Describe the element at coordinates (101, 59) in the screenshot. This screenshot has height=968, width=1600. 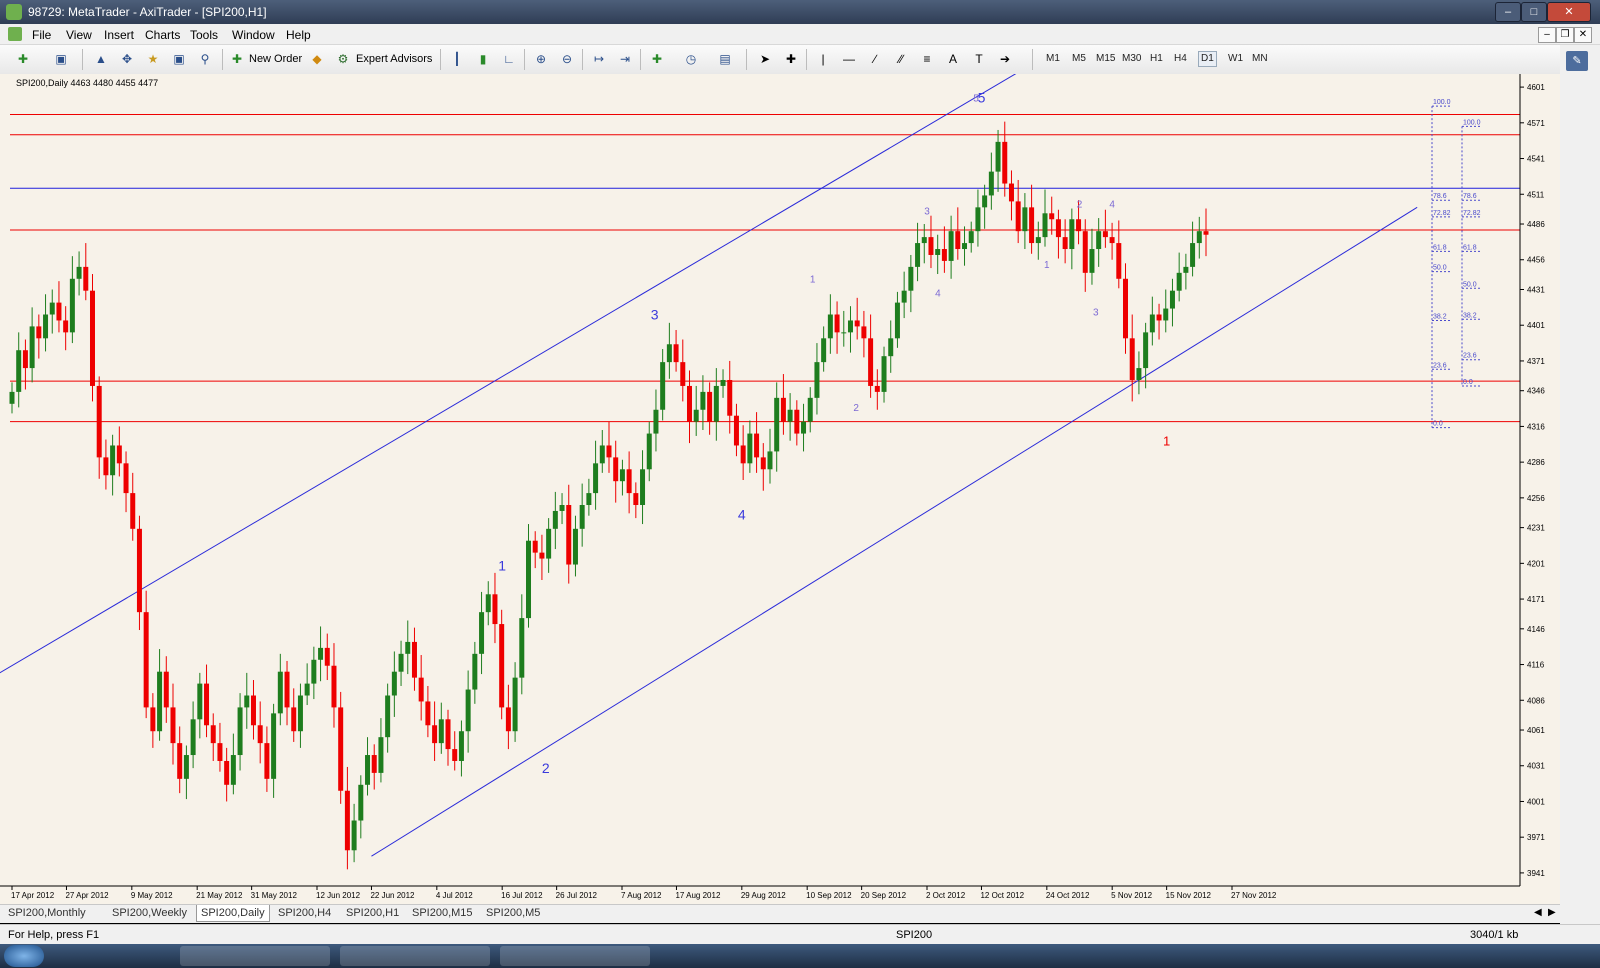
I see `market-watch-icon: ▲` at that location.